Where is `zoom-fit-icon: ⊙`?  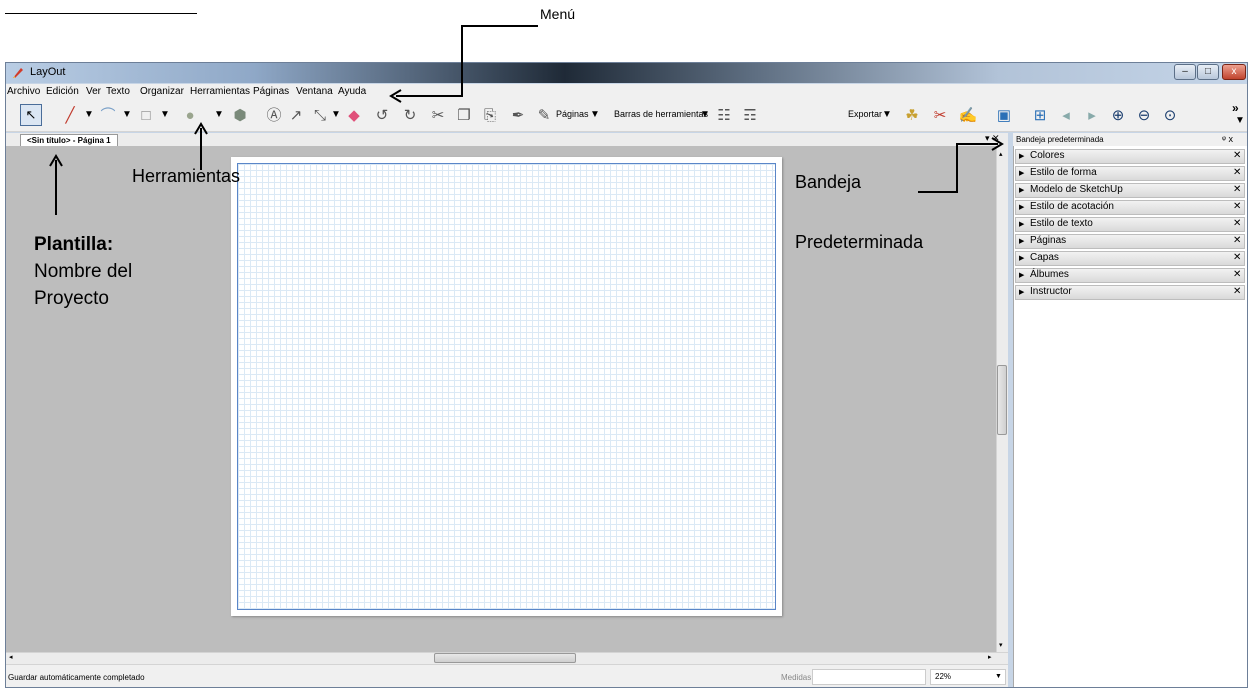 zoom-fit-icon: ⊙ is located at coordinates (1170, 116).